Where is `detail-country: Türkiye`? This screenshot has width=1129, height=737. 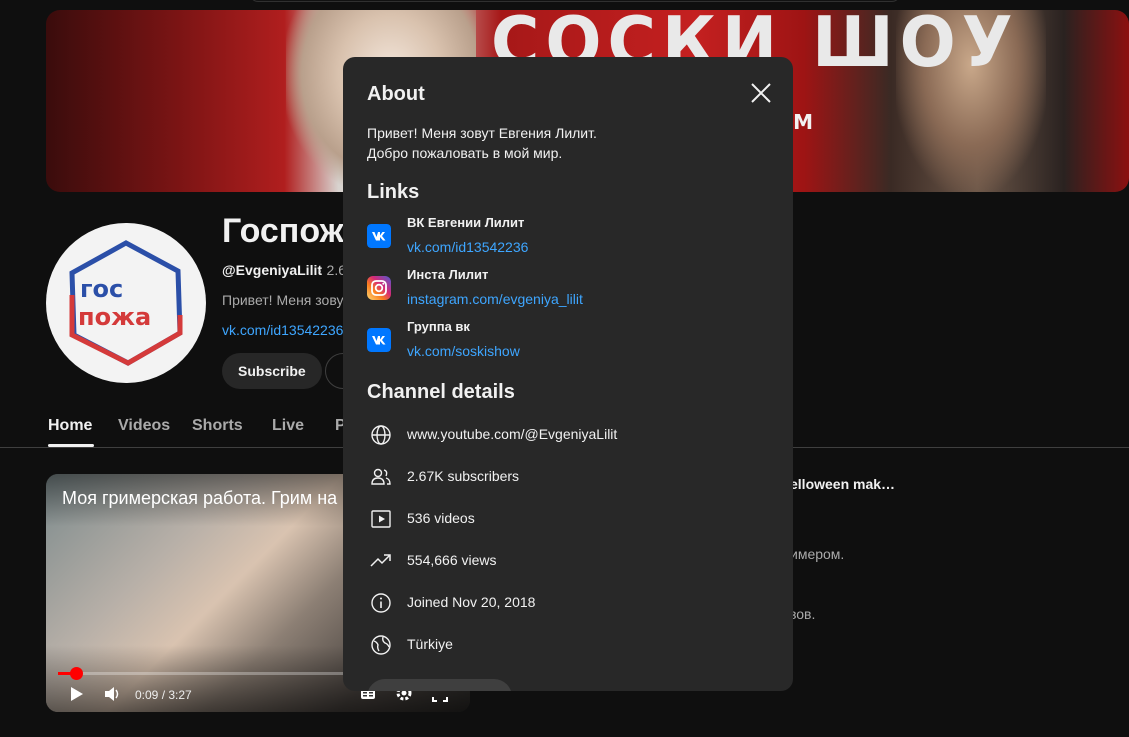
detail-country: Türkiye is located at coordinates (567, 645).